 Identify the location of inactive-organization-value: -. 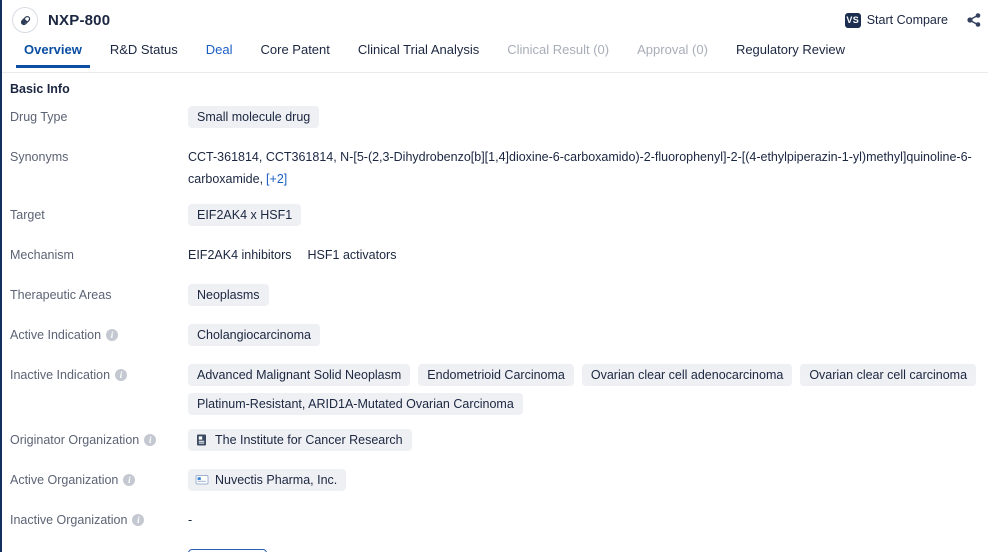
(190, 520).